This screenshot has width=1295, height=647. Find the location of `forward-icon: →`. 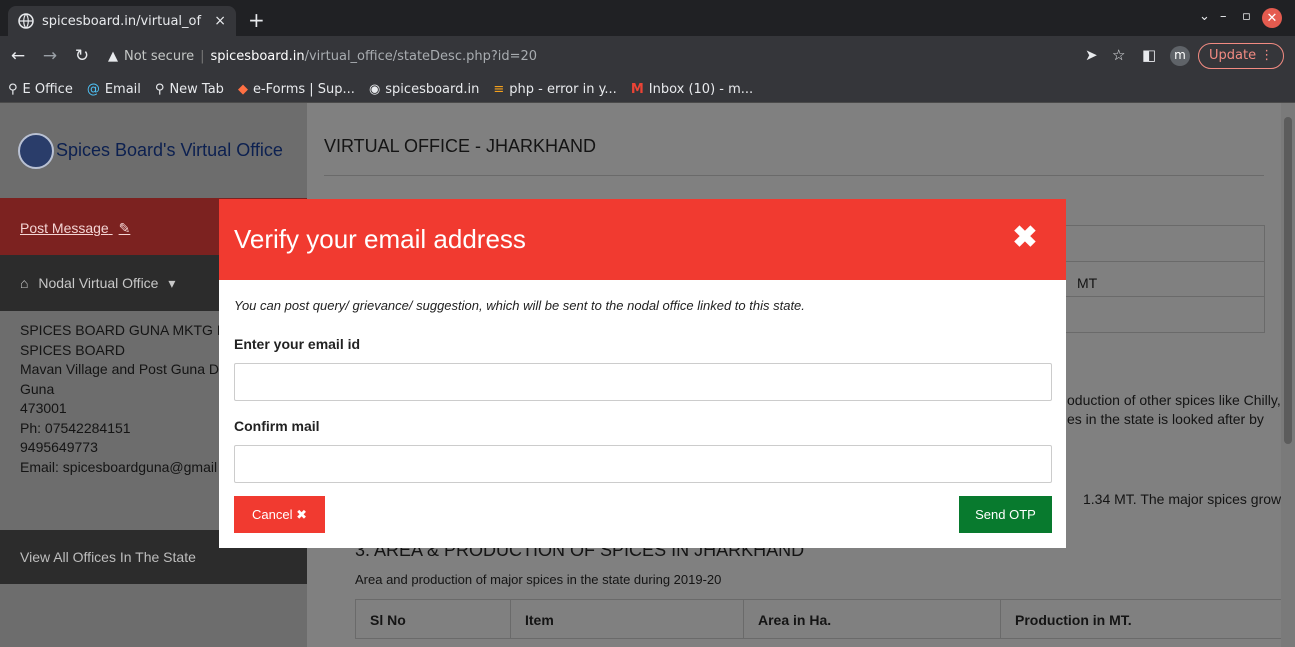

forward-icon: → is located at coordinates (50, 56).